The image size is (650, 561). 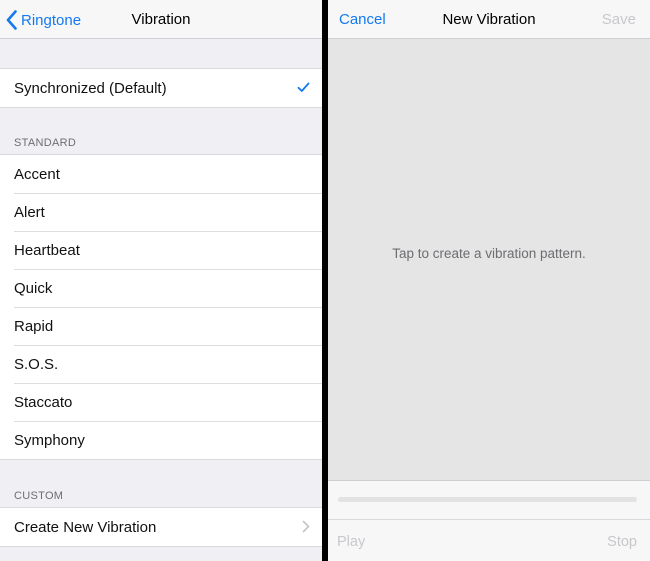 What do you see at coordinates (36, 364) in the screenshot?
I see `list-item-label: S.O.S.` at bounding box center [36, 364].